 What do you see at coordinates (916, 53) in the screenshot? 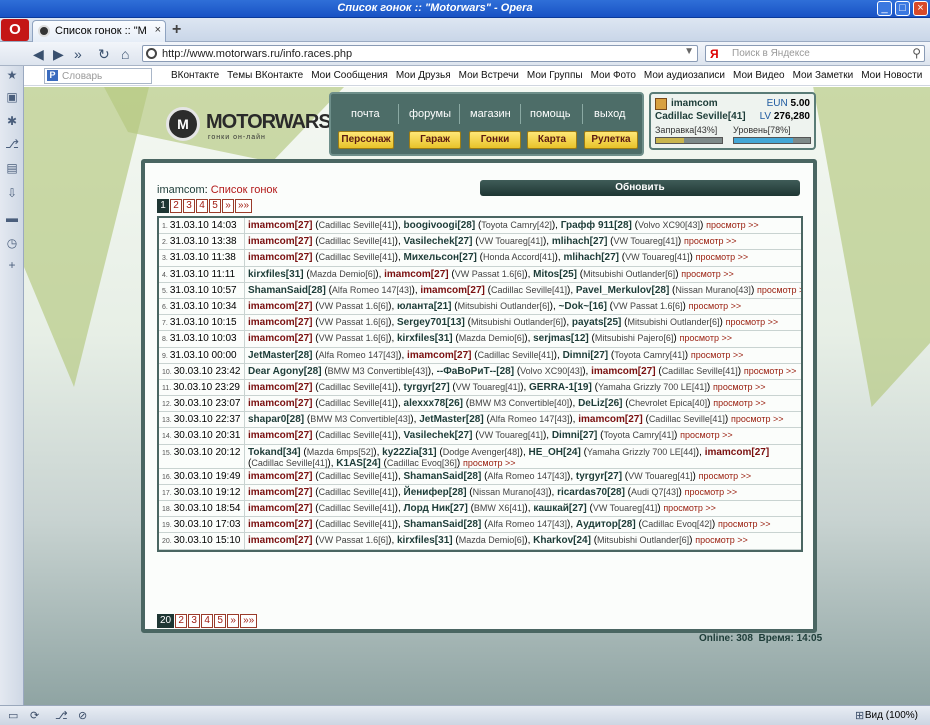
I see `search-icon: ⚲` at bounding box center [916, 53].